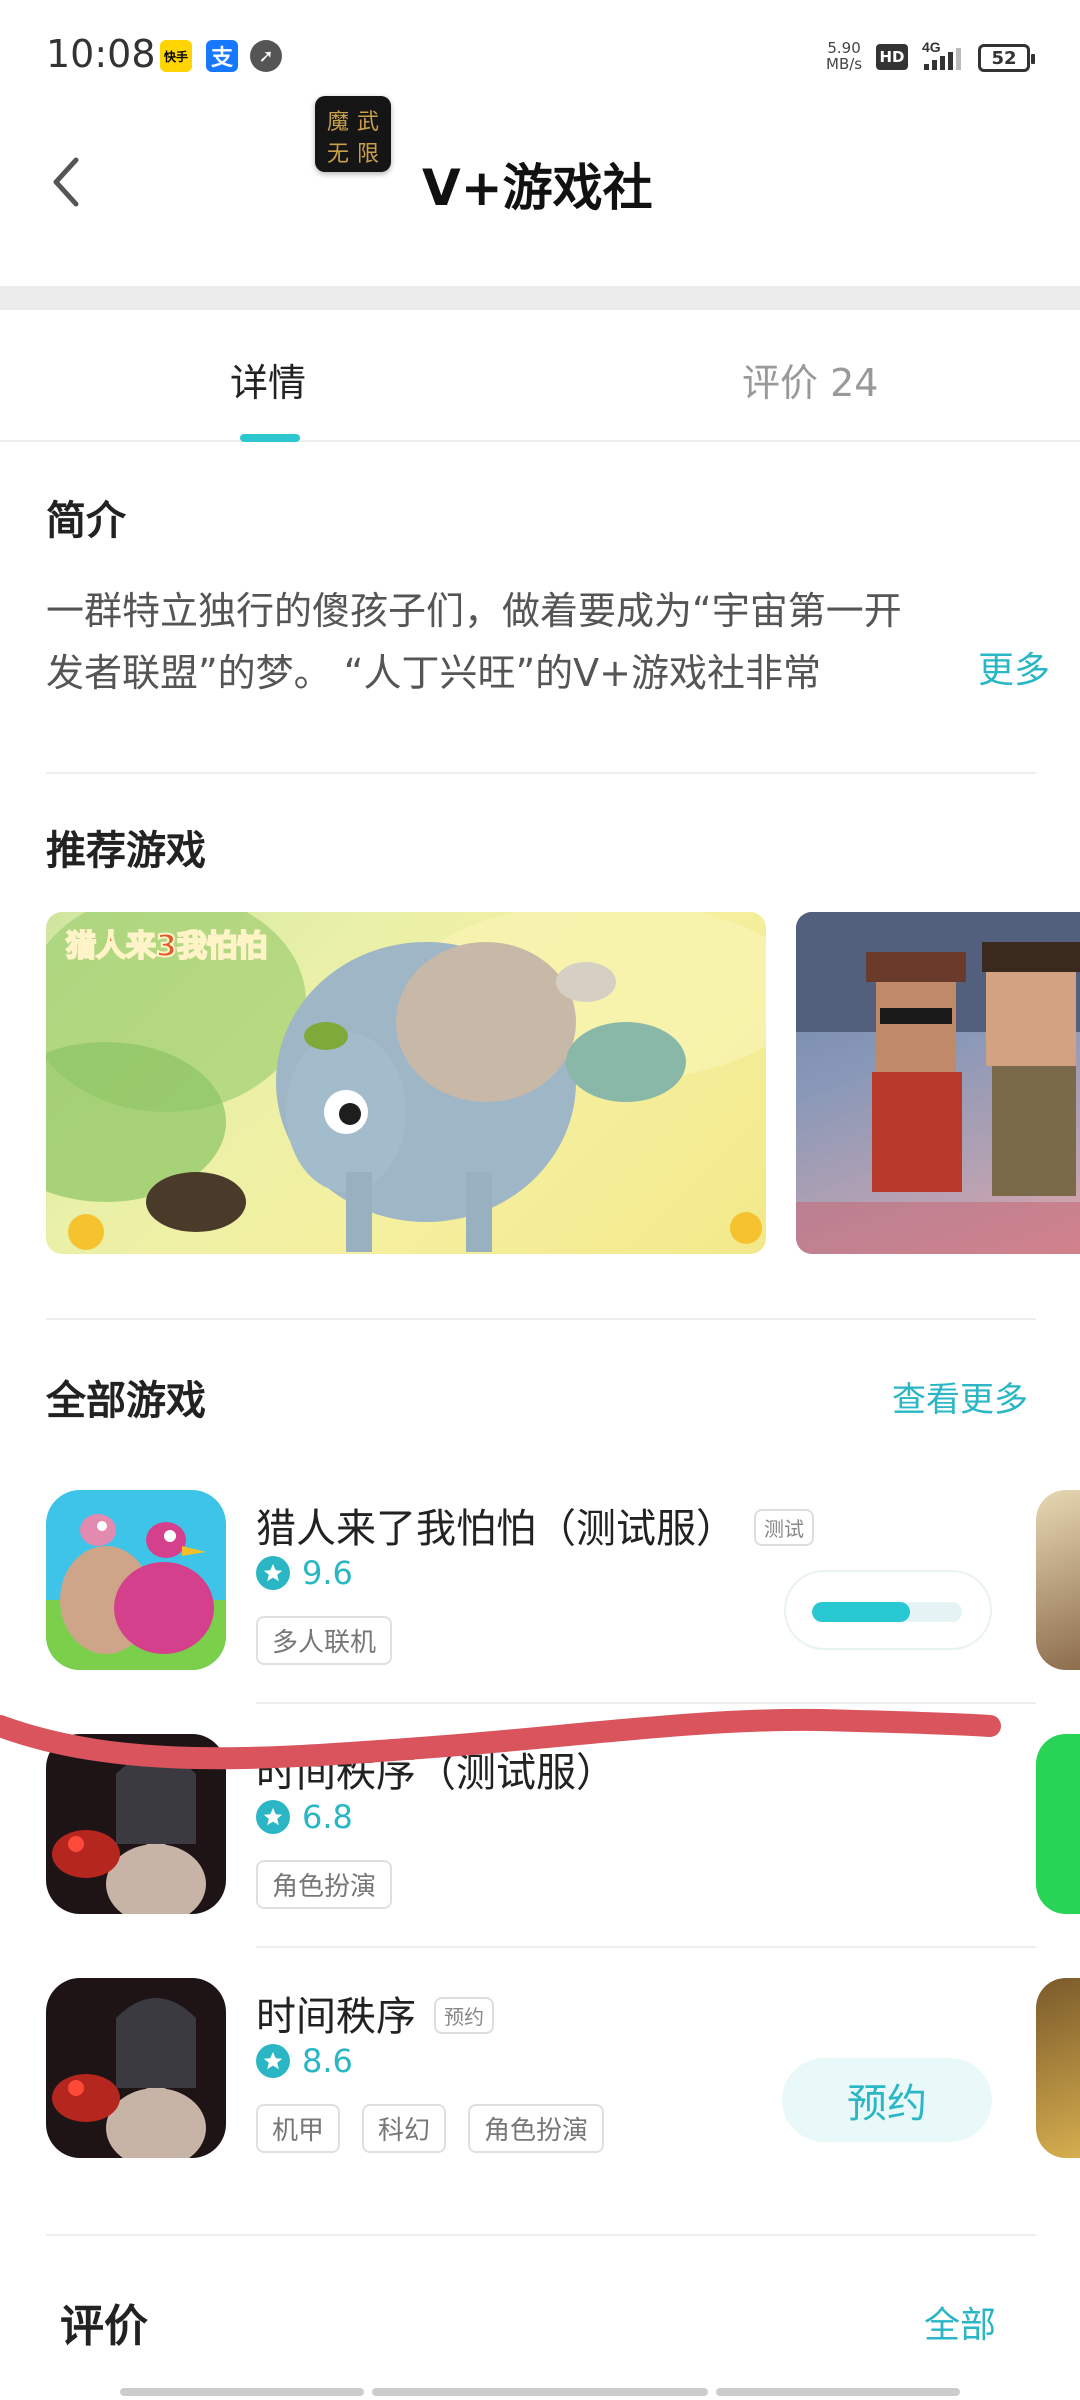 Image resolution: width=1080 pixels, height=2400 pixels. I want to click on game-tags: 机甲 科幻 角色扮演, so click(430, 2128).